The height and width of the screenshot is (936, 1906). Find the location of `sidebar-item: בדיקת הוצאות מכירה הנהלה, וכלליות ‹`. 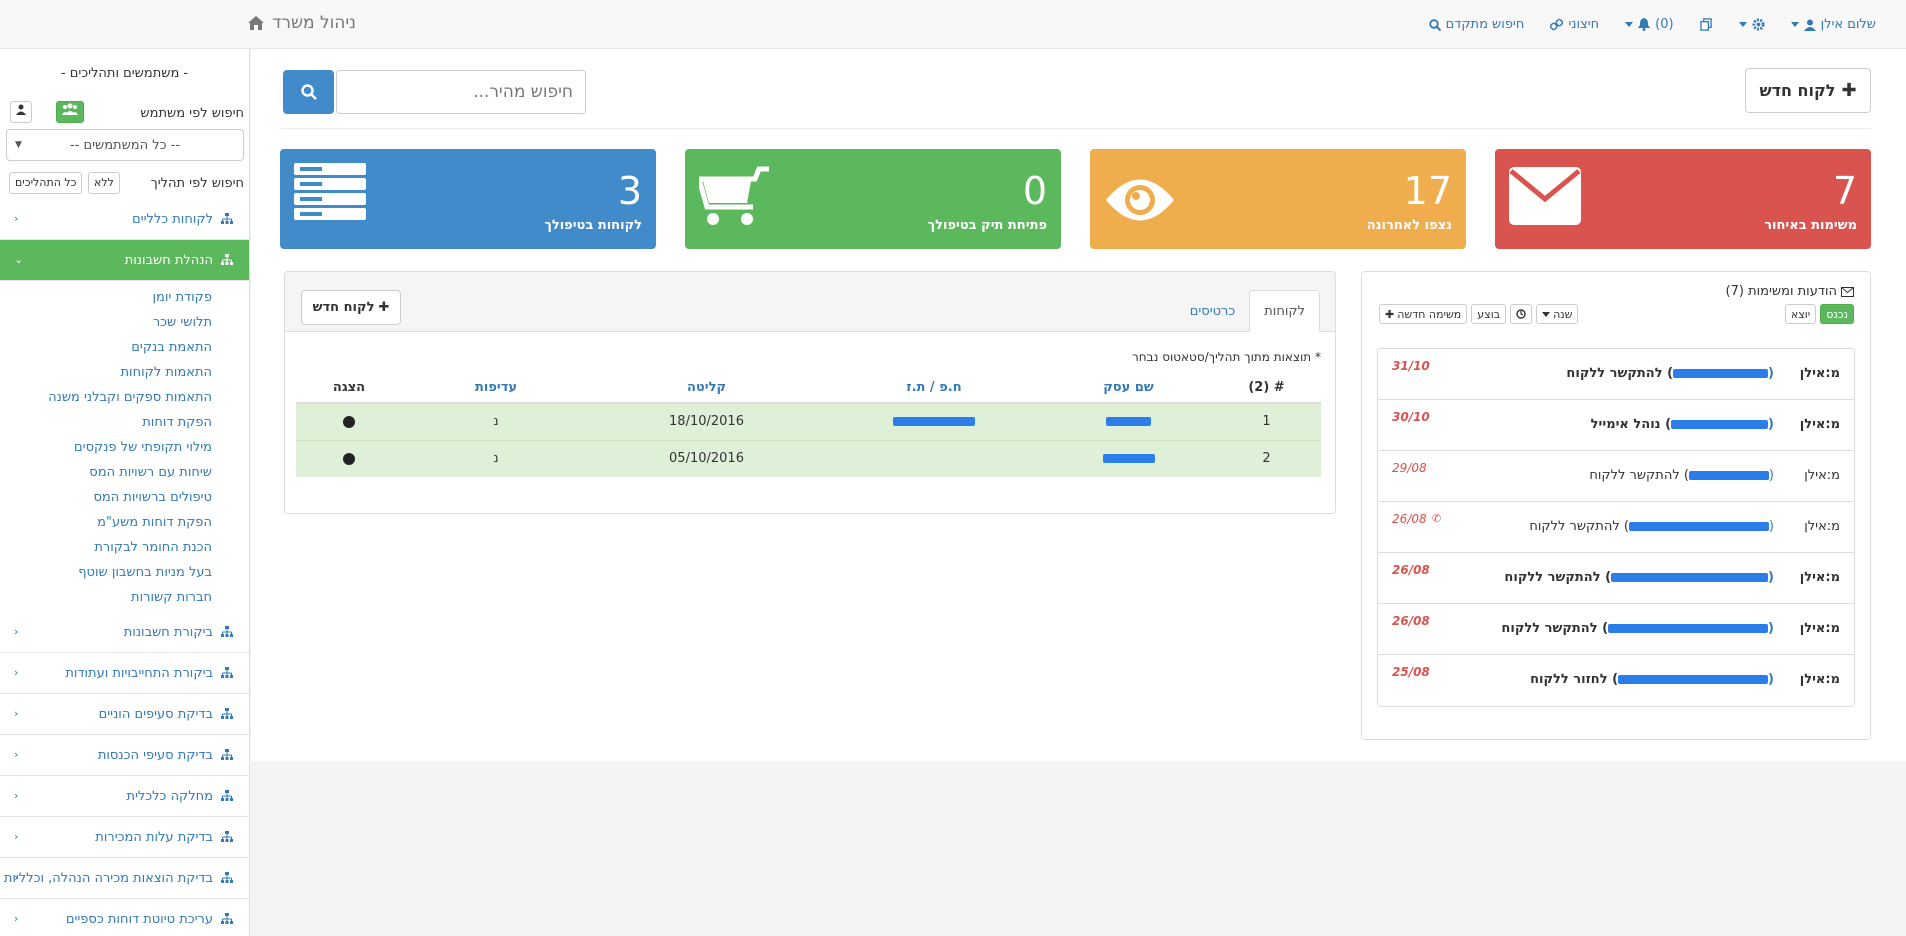

sidebar-item: בדיקת הוצאות מכירה הנהלה, וכלליות ‹ is located at coordinates (124, 878).